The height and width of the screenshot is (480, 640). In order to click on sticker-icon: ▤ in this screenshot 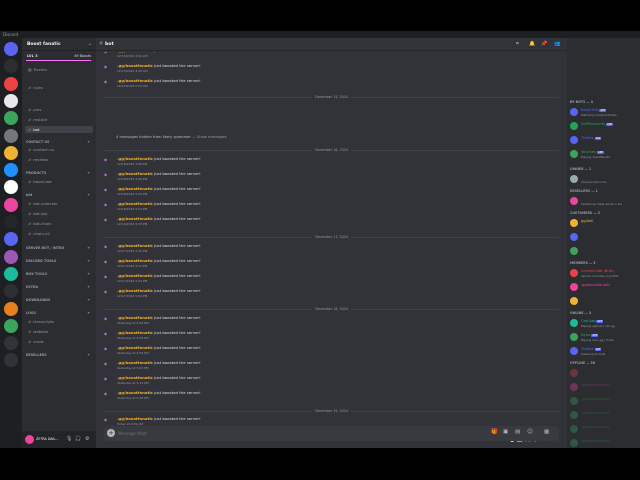, I will do `click(517, 432)`.